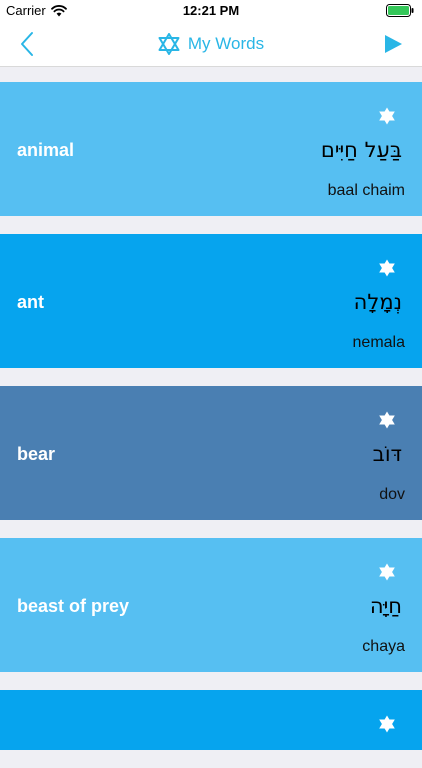 The width and height of the screenshot is (422, 768). I want to click on word-hebrew: בַּעַל חַיִּים, so click(361, 150).